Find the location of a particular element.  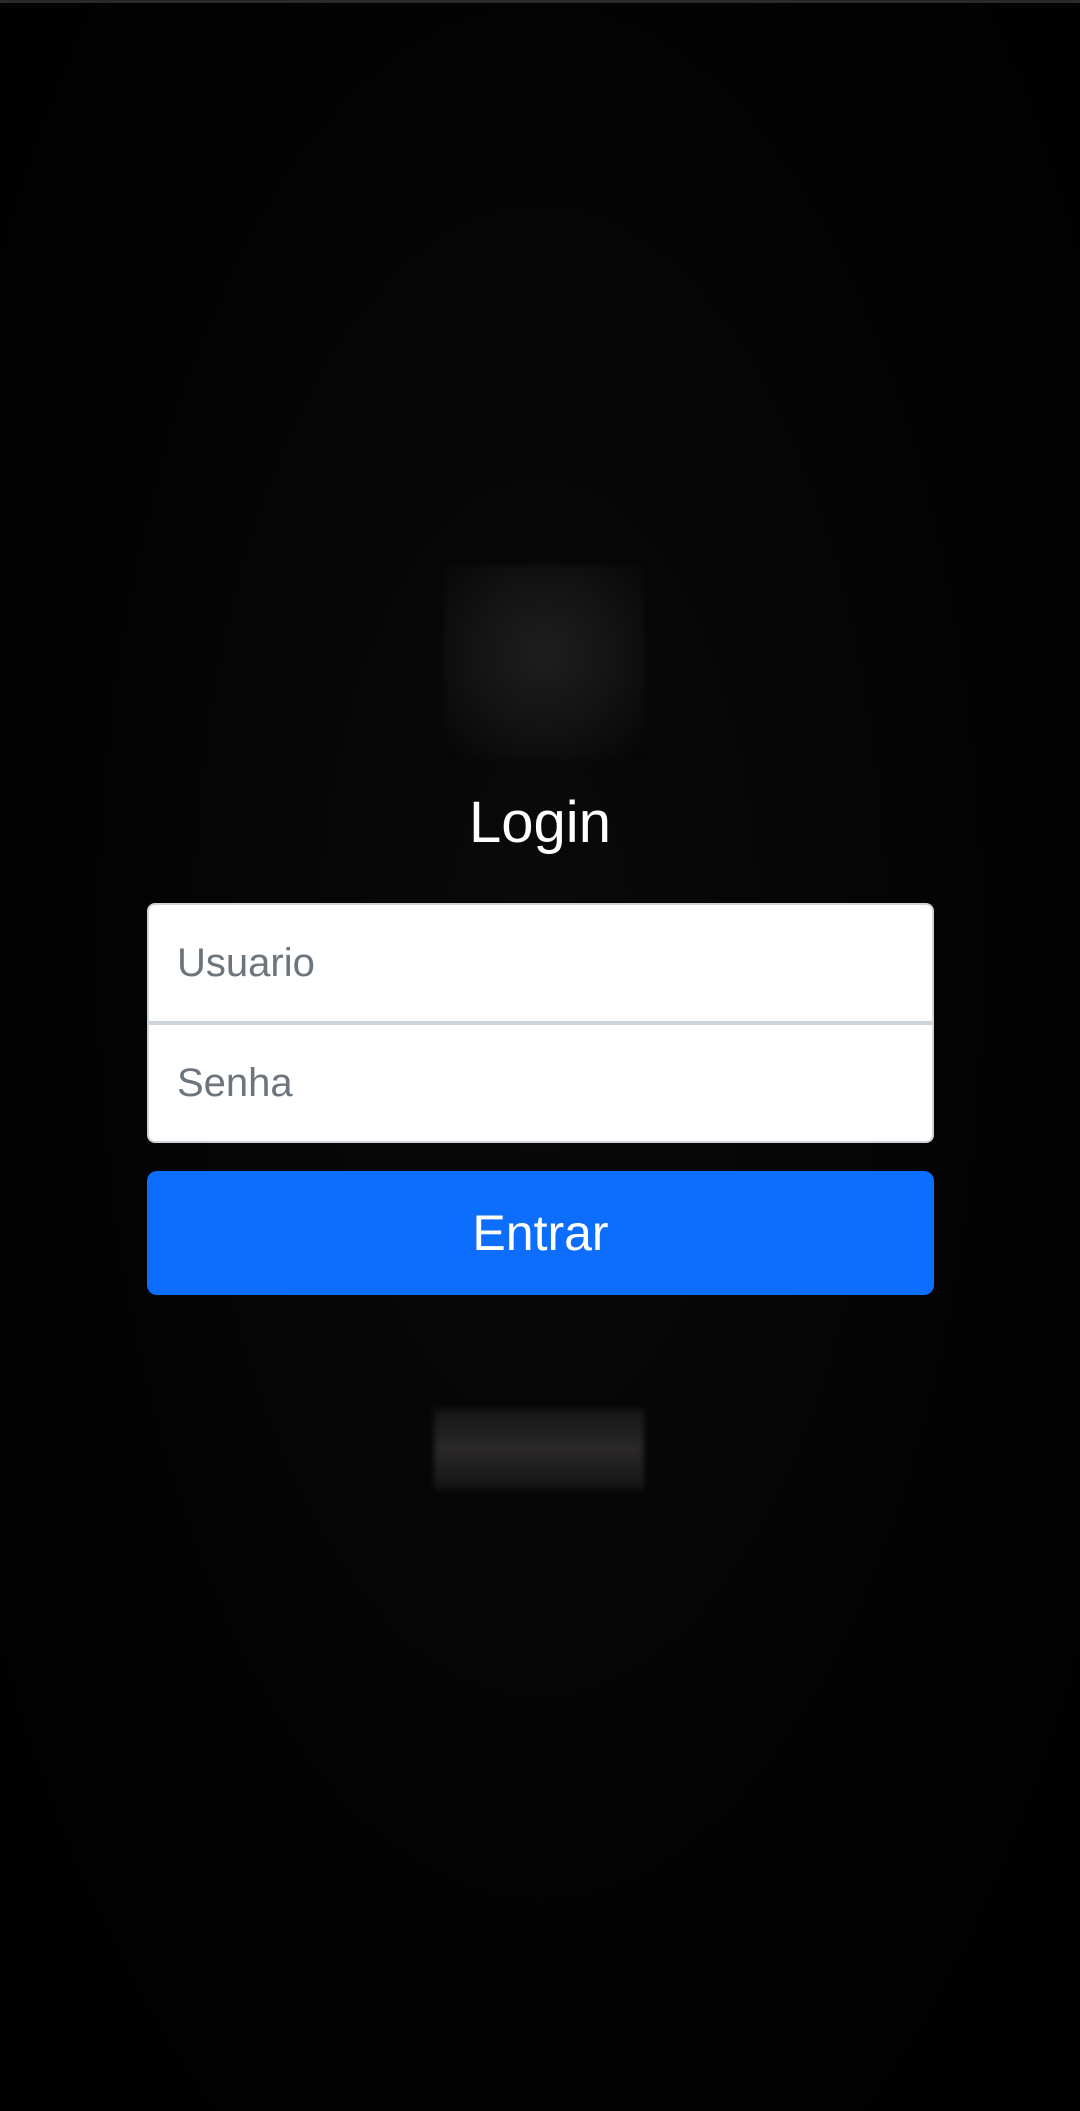

login-button: Entrar is located at coordinates (540, 1233).